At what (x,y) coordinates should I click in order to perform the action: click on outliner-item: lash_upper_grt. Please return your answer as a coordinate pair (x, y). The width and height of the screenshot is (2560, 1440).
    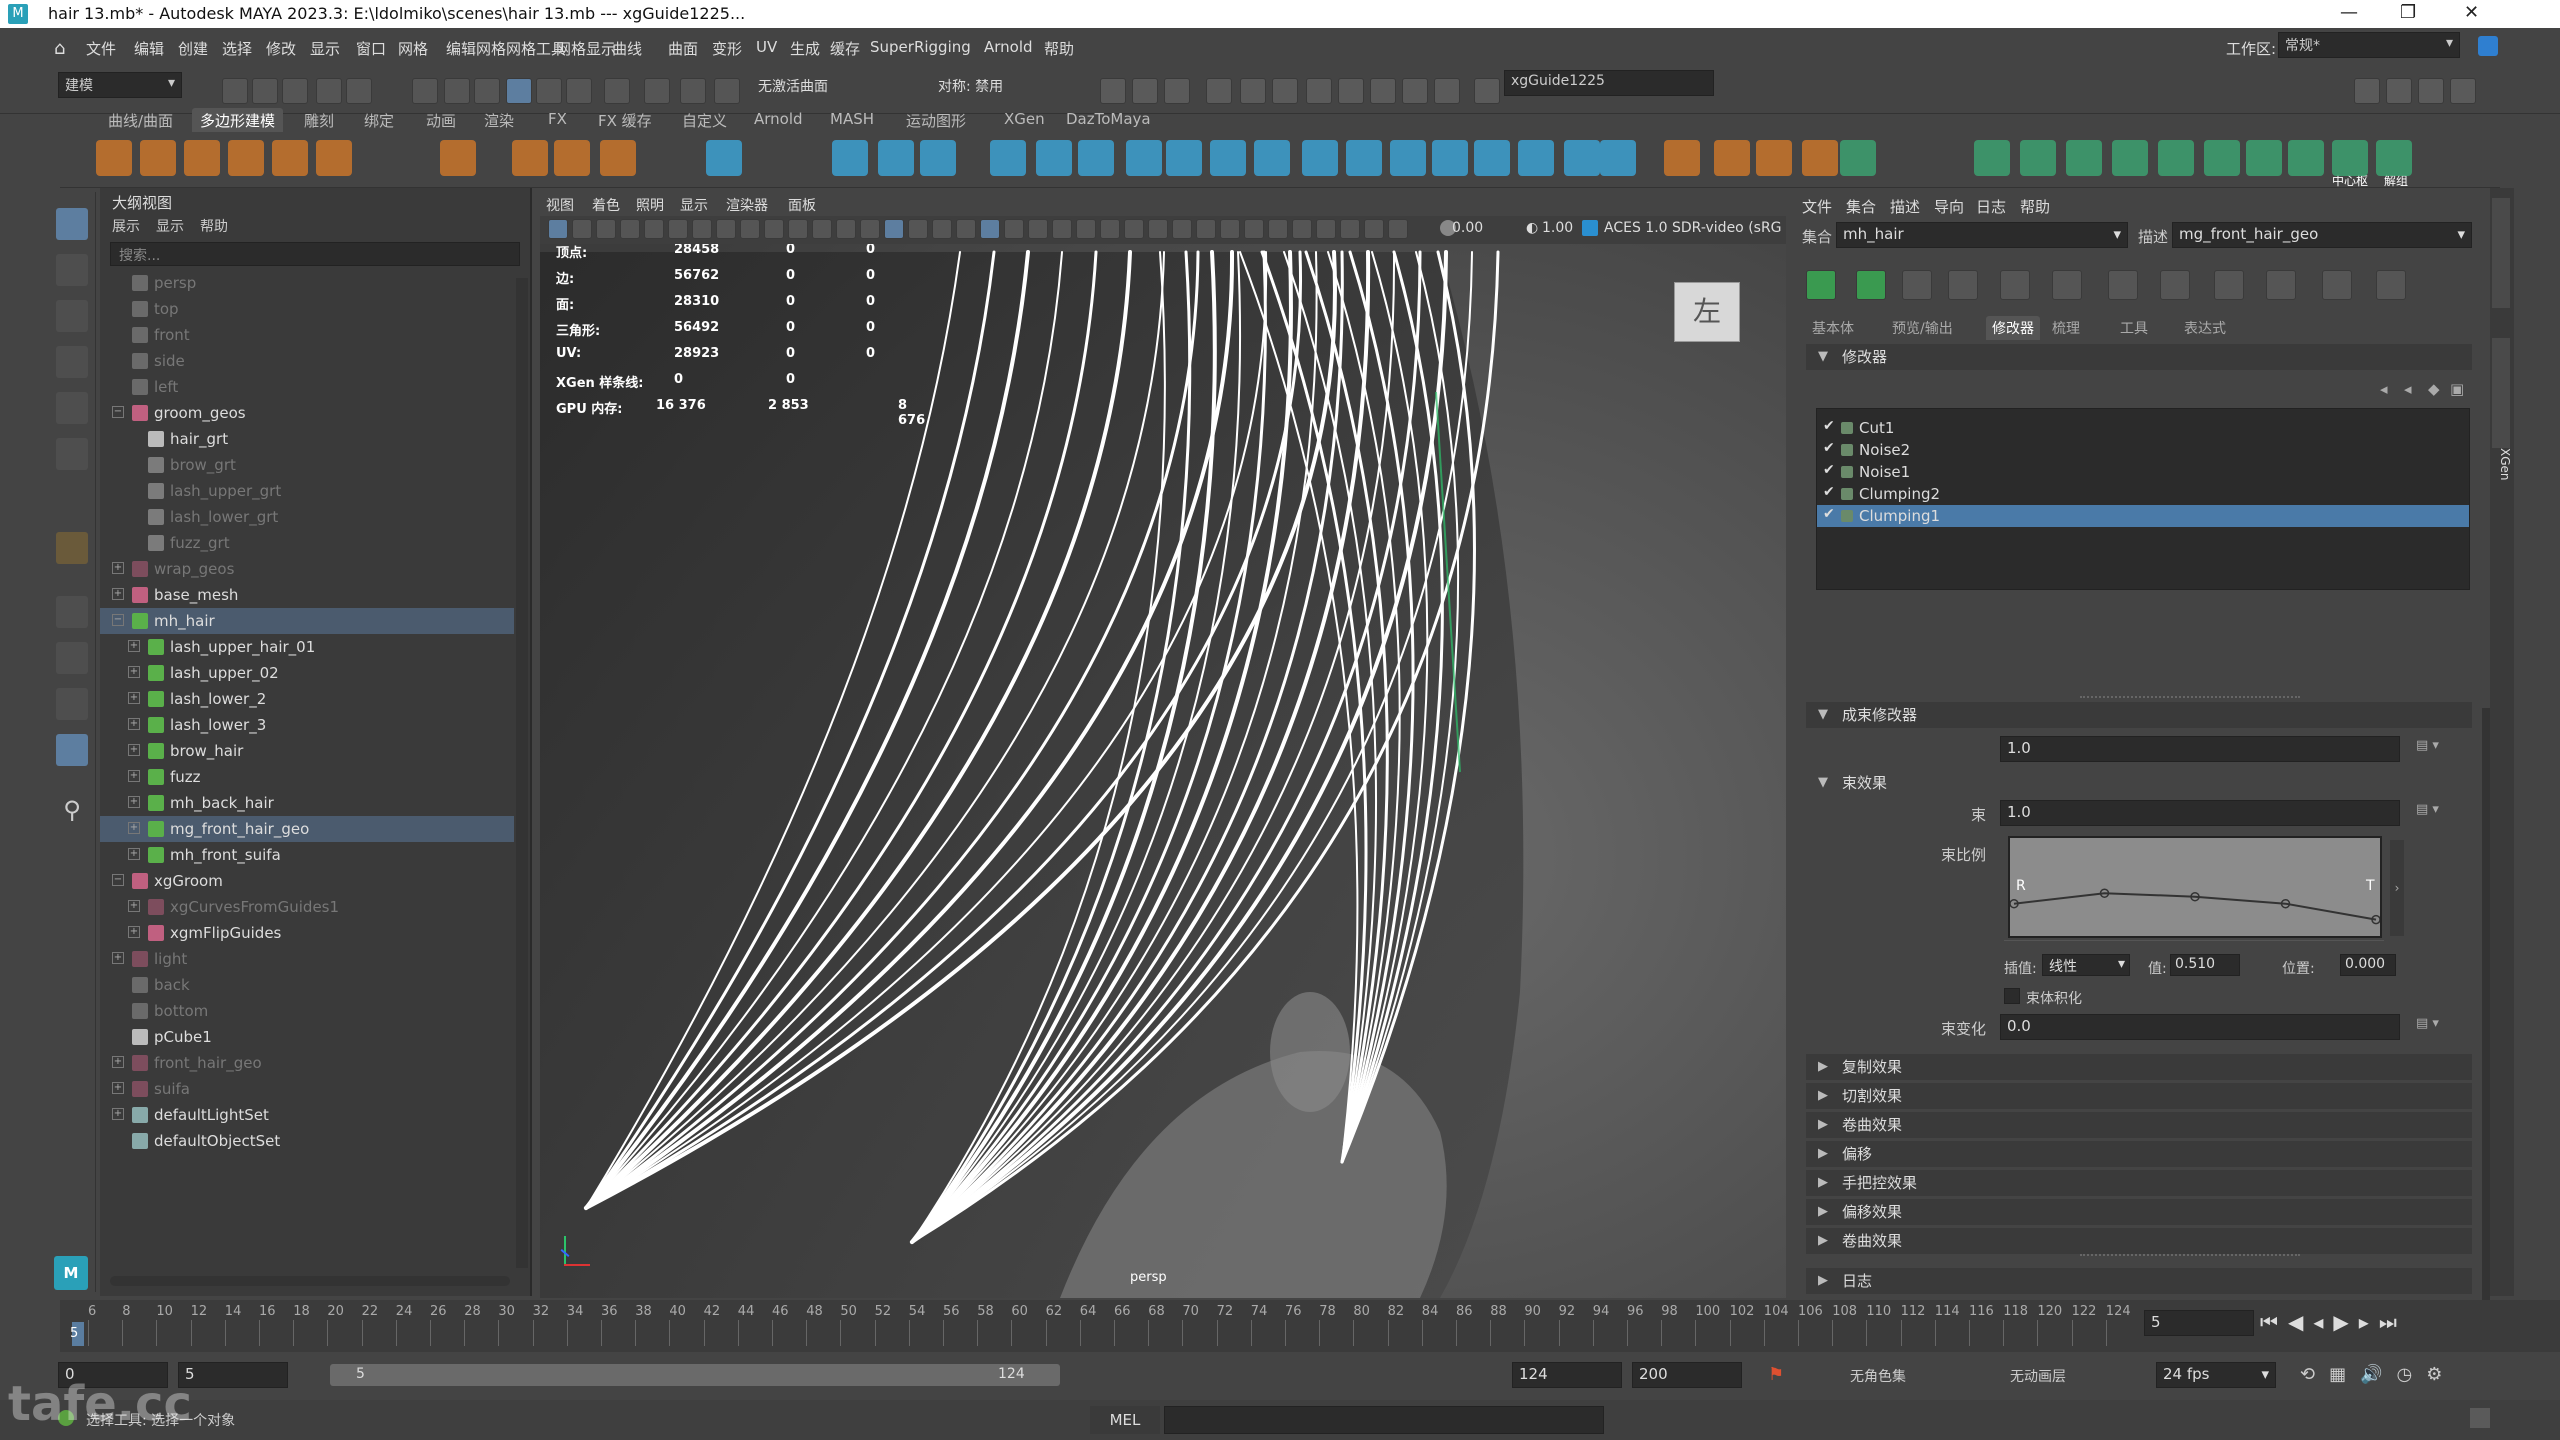
    Looking at the image, I should click on (307, 491).